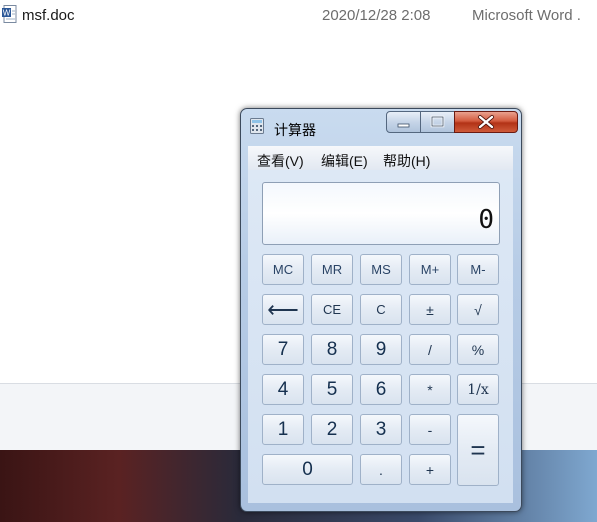  I want to click on multiply-button: *, so click(430, 389).